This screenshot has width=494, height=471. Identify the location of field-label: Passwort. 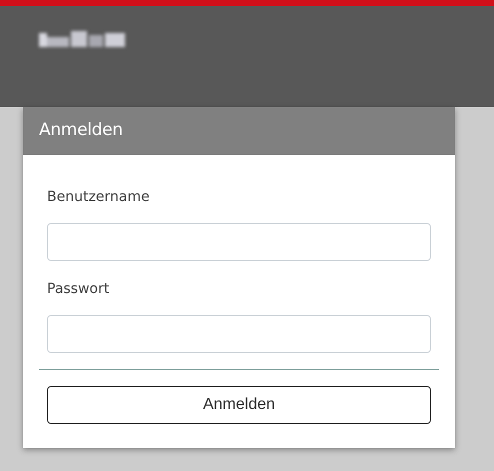
(78, 289).